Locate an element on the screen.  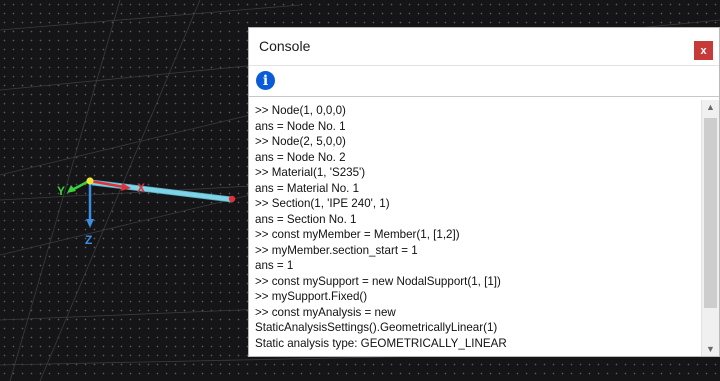
console-line: ans = Material No. 1 is located at coordinates (307, 188).